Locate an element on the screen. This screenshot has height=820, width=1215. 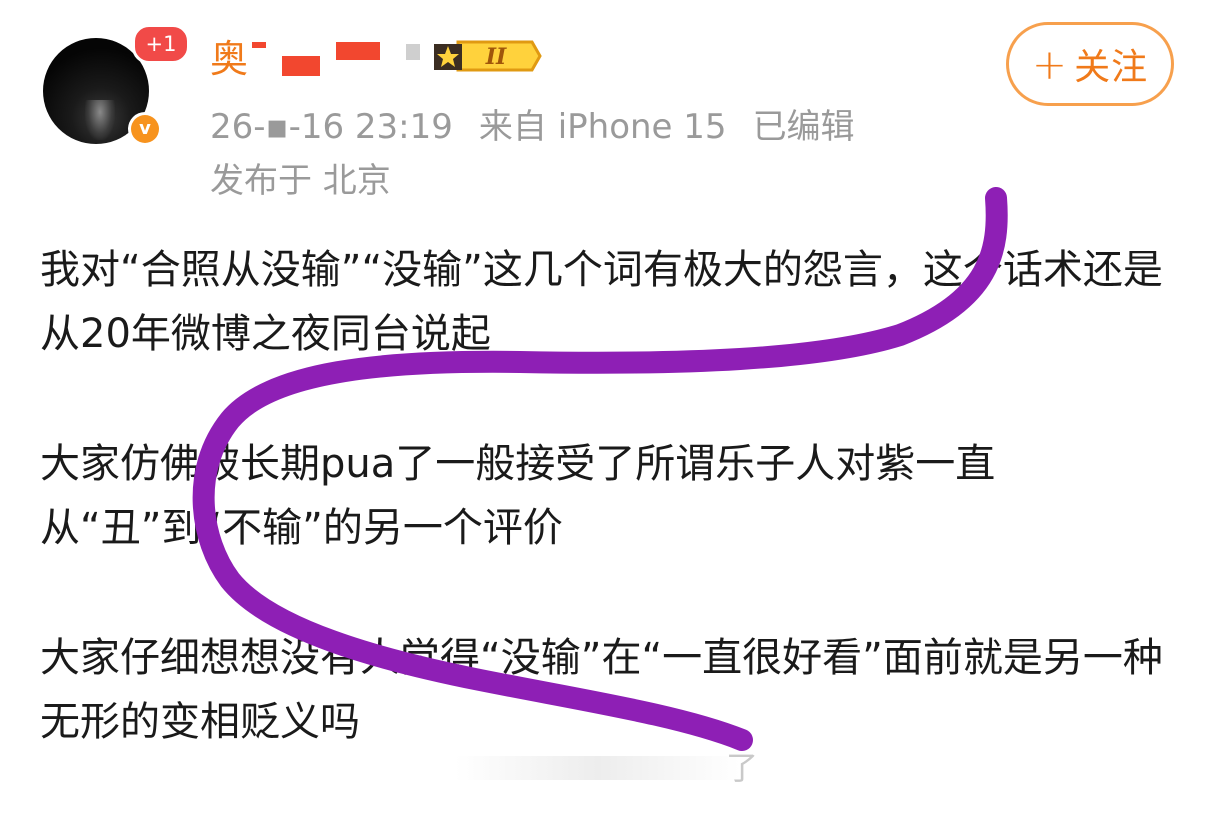
follow-button: + 关注 is located at coordinates (1090, 64).